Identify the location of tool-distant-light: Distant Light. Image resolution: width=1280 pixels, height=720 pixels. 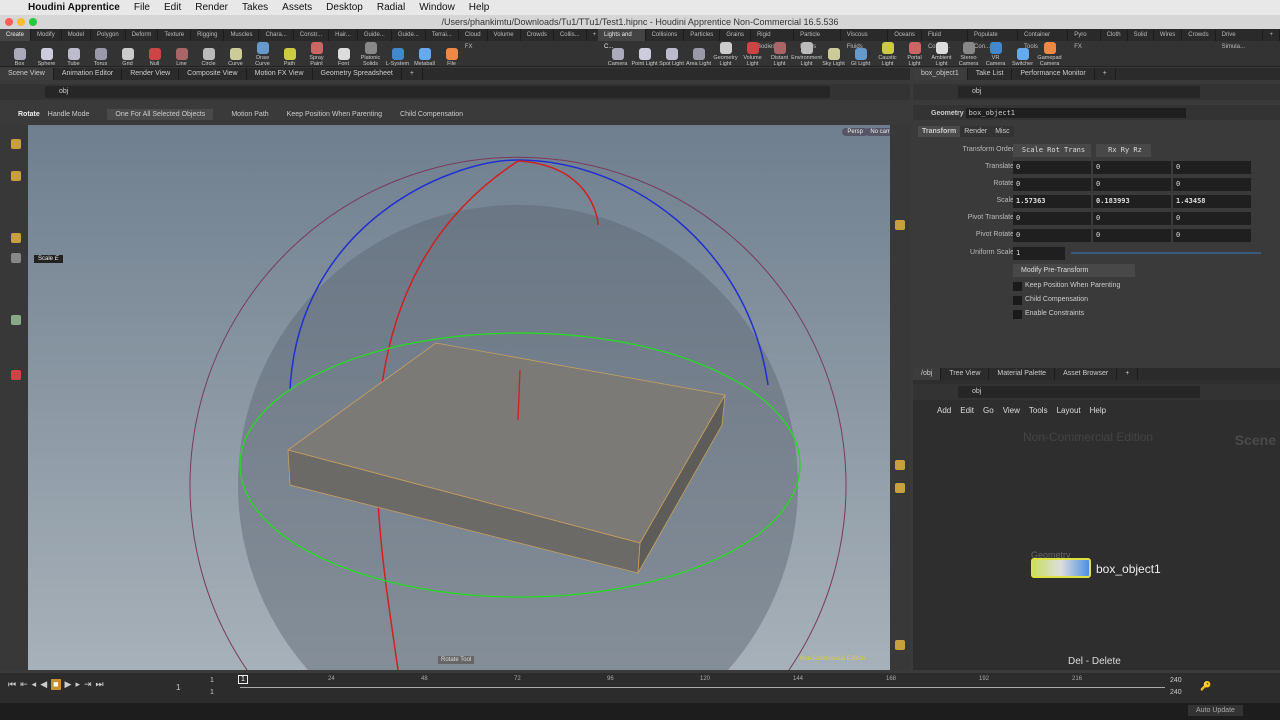
(779, 54).